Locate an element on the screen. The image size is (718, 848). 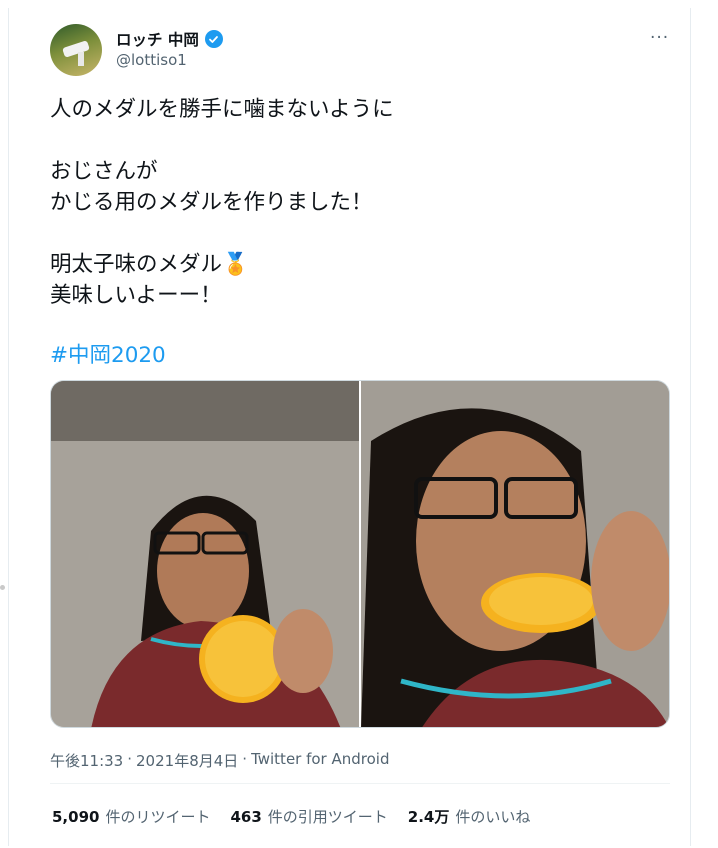
quotes-count: 463 is located at coordinates (246, 817).